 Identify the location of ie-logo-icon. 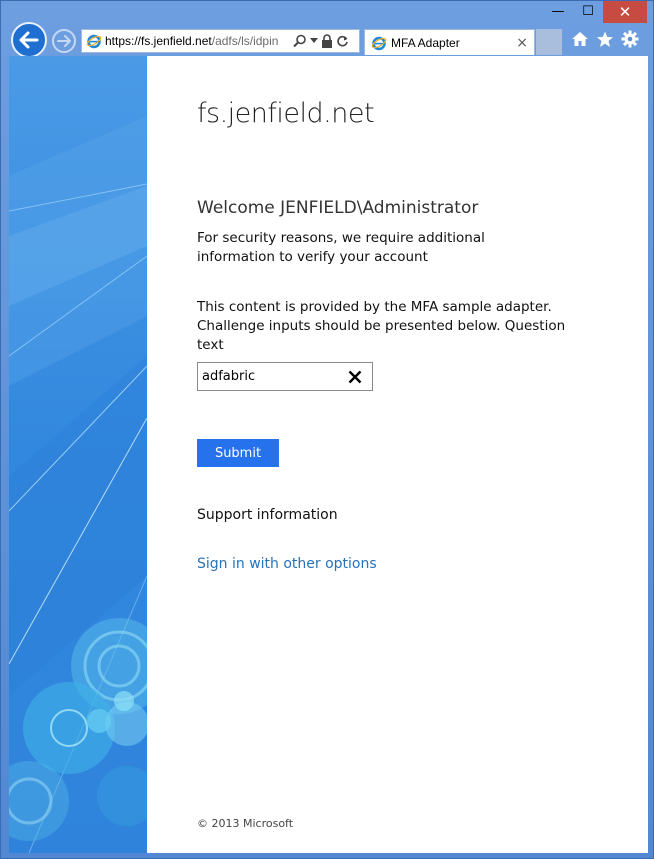
(94, 41).